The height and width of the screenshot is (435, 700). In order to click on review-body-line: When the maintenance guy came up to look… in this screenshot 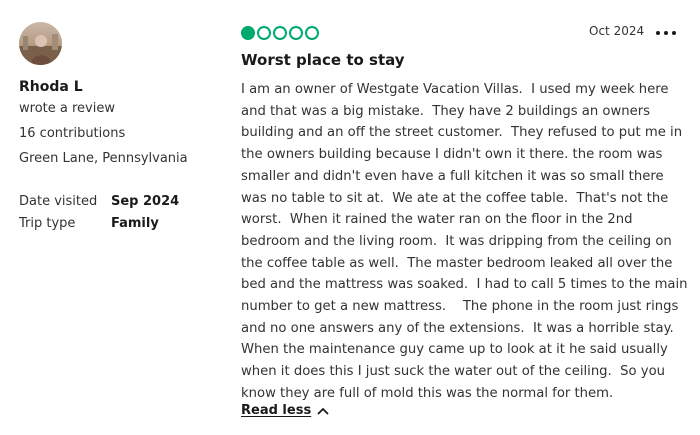, I will do `click(454, 350)`.